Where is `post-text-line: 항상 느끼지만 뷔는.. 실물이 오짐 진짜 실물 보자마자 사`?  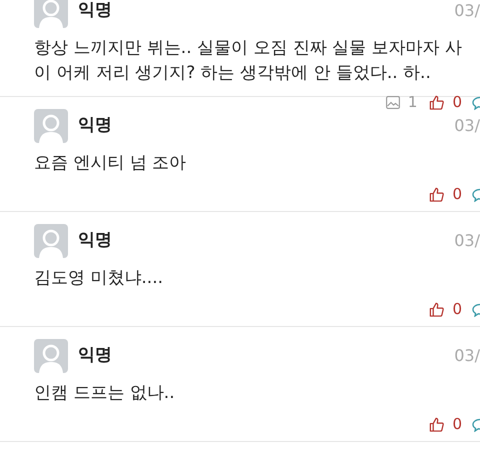
post-text-line: 항상 느끼지만 뷔는.. 실물이 오짐 진짜 실물 보자마자 사 is located at coordinates (248, 48).